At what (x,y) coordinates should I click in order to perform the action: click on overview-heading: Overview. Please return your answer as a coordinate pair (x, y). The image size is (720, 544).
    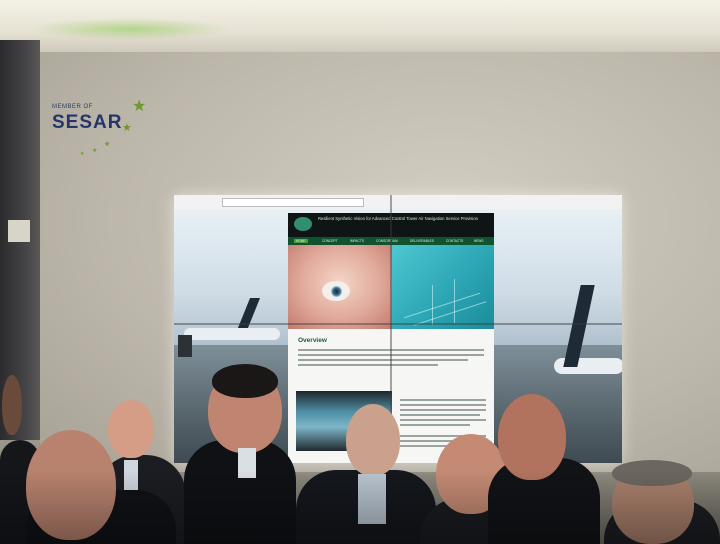
    Looking at the image, I should click on (312, 340).